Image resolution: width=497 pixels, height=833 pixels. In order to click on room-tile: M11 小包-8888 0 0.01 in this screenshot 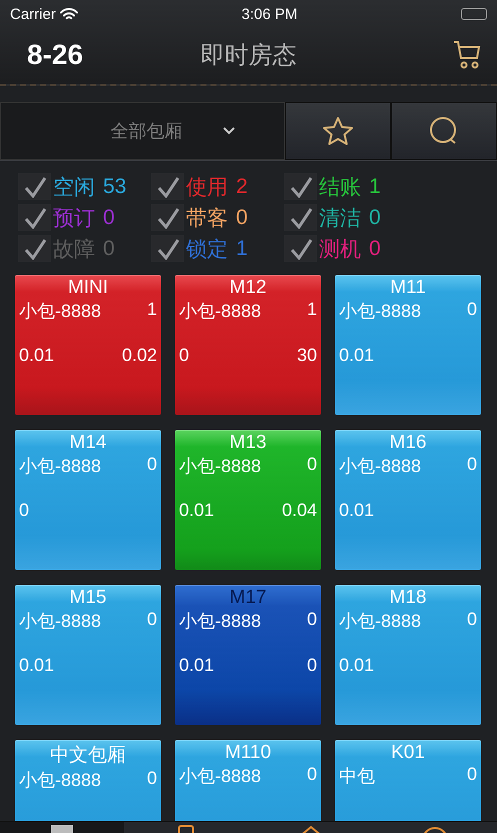, I will do `click(408, 345)`.